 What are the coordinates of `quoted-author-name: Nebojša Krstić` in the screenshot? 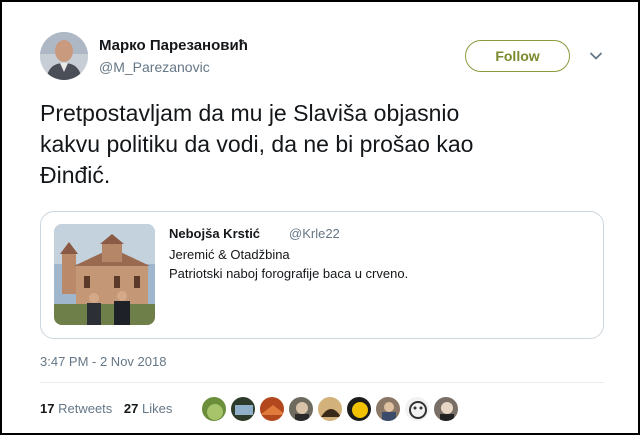 It's located at (214, 233).